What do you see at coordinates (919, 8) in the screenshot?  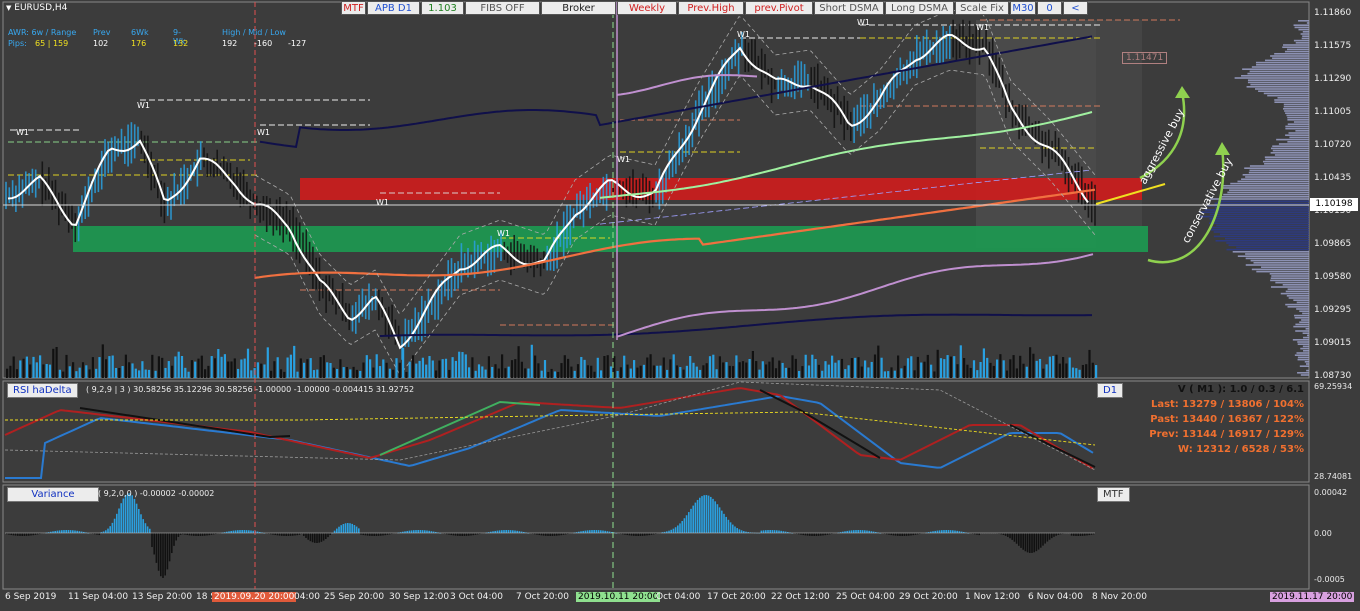 I see `toolbar-button-long-dsma: Long DSMA` at bounding box center [919, 8].